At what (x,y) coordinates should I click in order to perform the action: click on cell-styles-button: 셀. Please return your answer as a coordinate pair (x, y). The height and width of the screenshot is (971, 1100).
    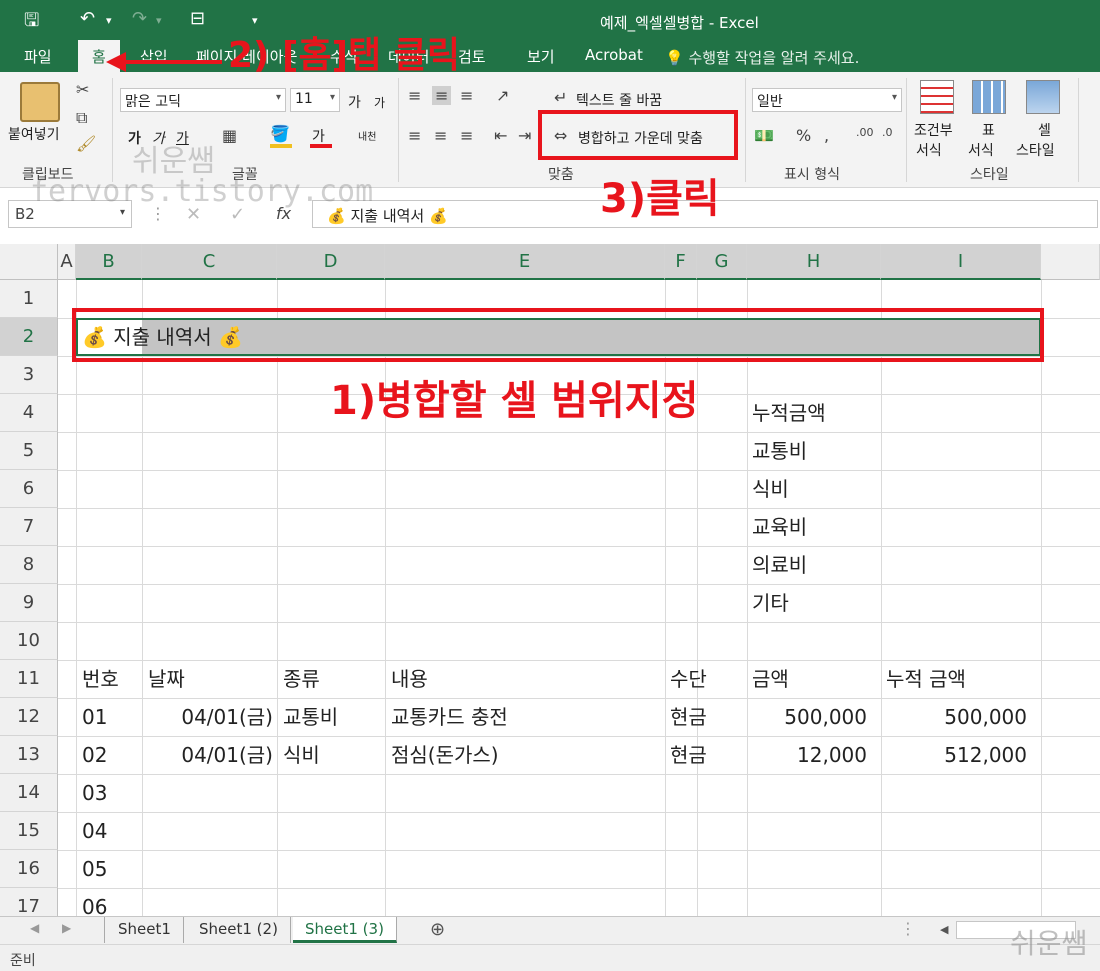
    Looking at the image, I should click on (1044, 130).